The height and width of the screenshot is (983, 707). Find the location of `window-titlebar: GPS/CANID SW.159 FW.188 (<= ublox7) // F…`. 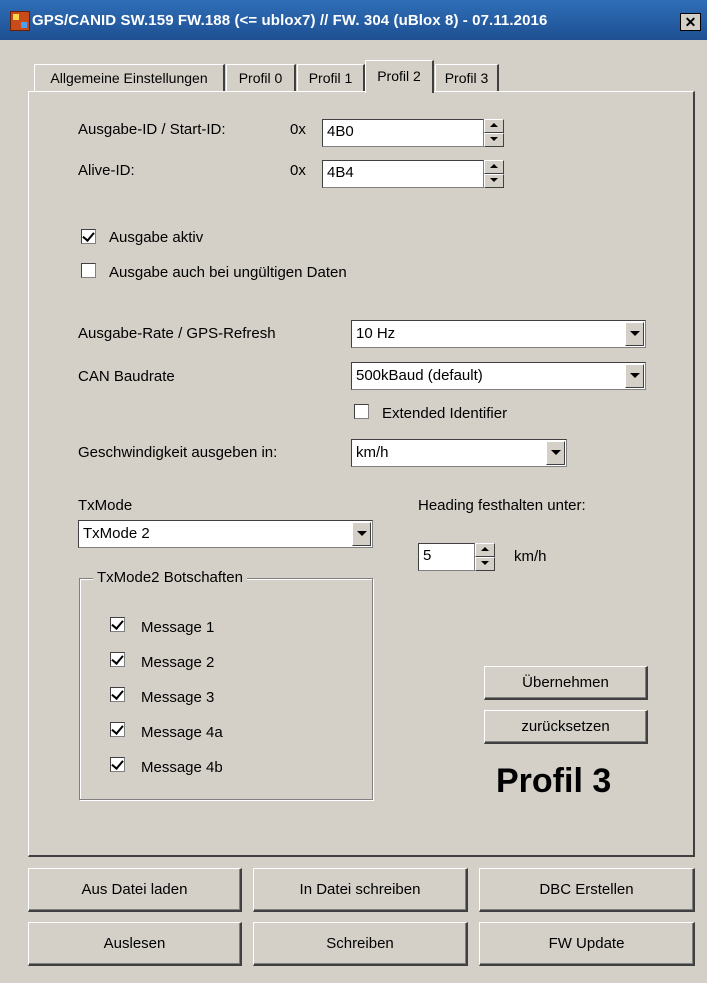

window-titlebar: GPS/CANID SW.159 FW.188 (<= ublox7) // F… is located at coordinates (353, 20).